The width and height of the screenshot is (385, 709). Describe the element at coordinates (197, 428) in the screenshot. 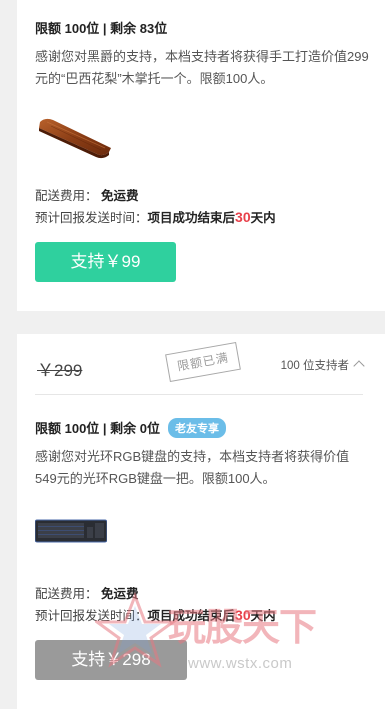

I see `old-friend-badge: 老友专享` at that location.